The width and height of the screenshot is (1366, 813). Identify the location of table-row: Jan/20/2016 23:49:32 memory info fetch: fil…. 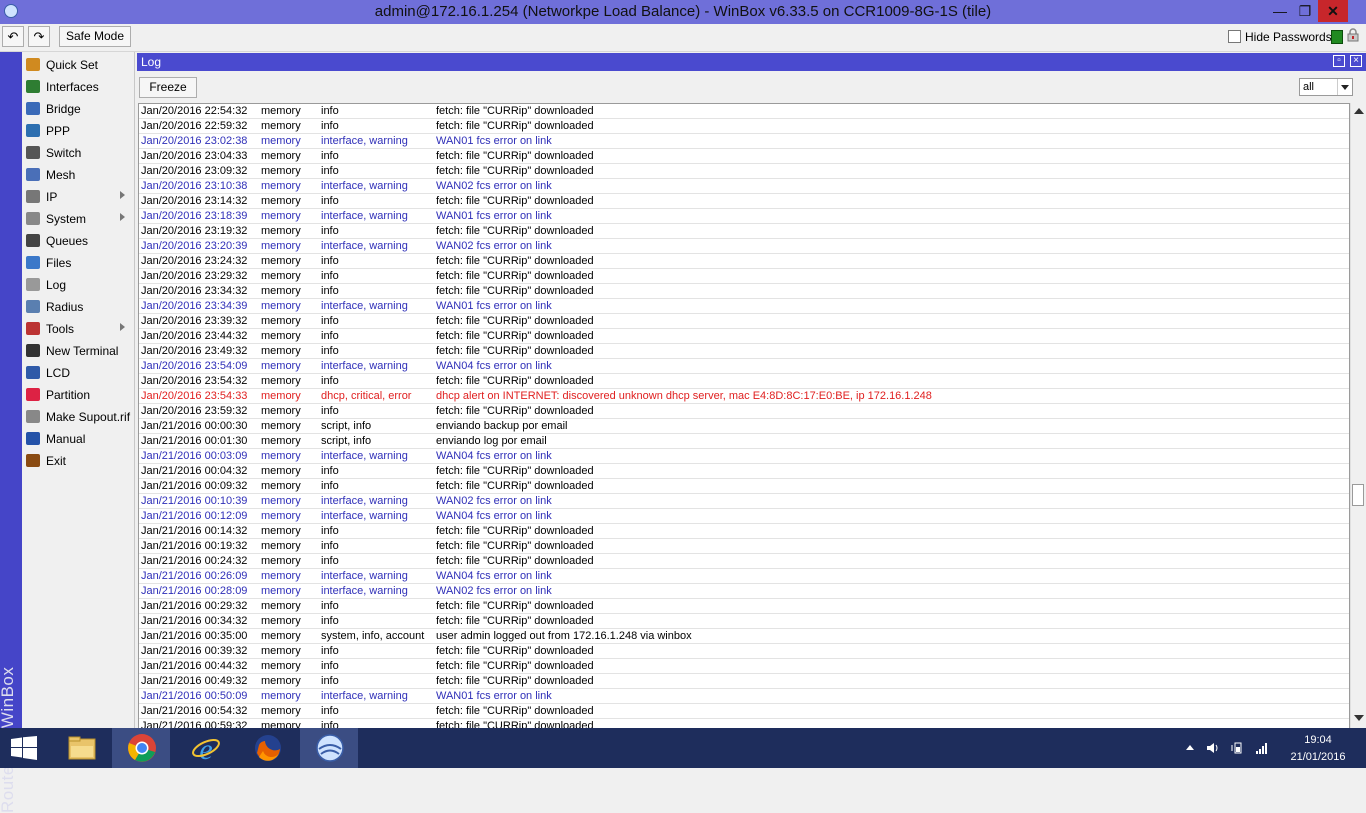
(744, 351).